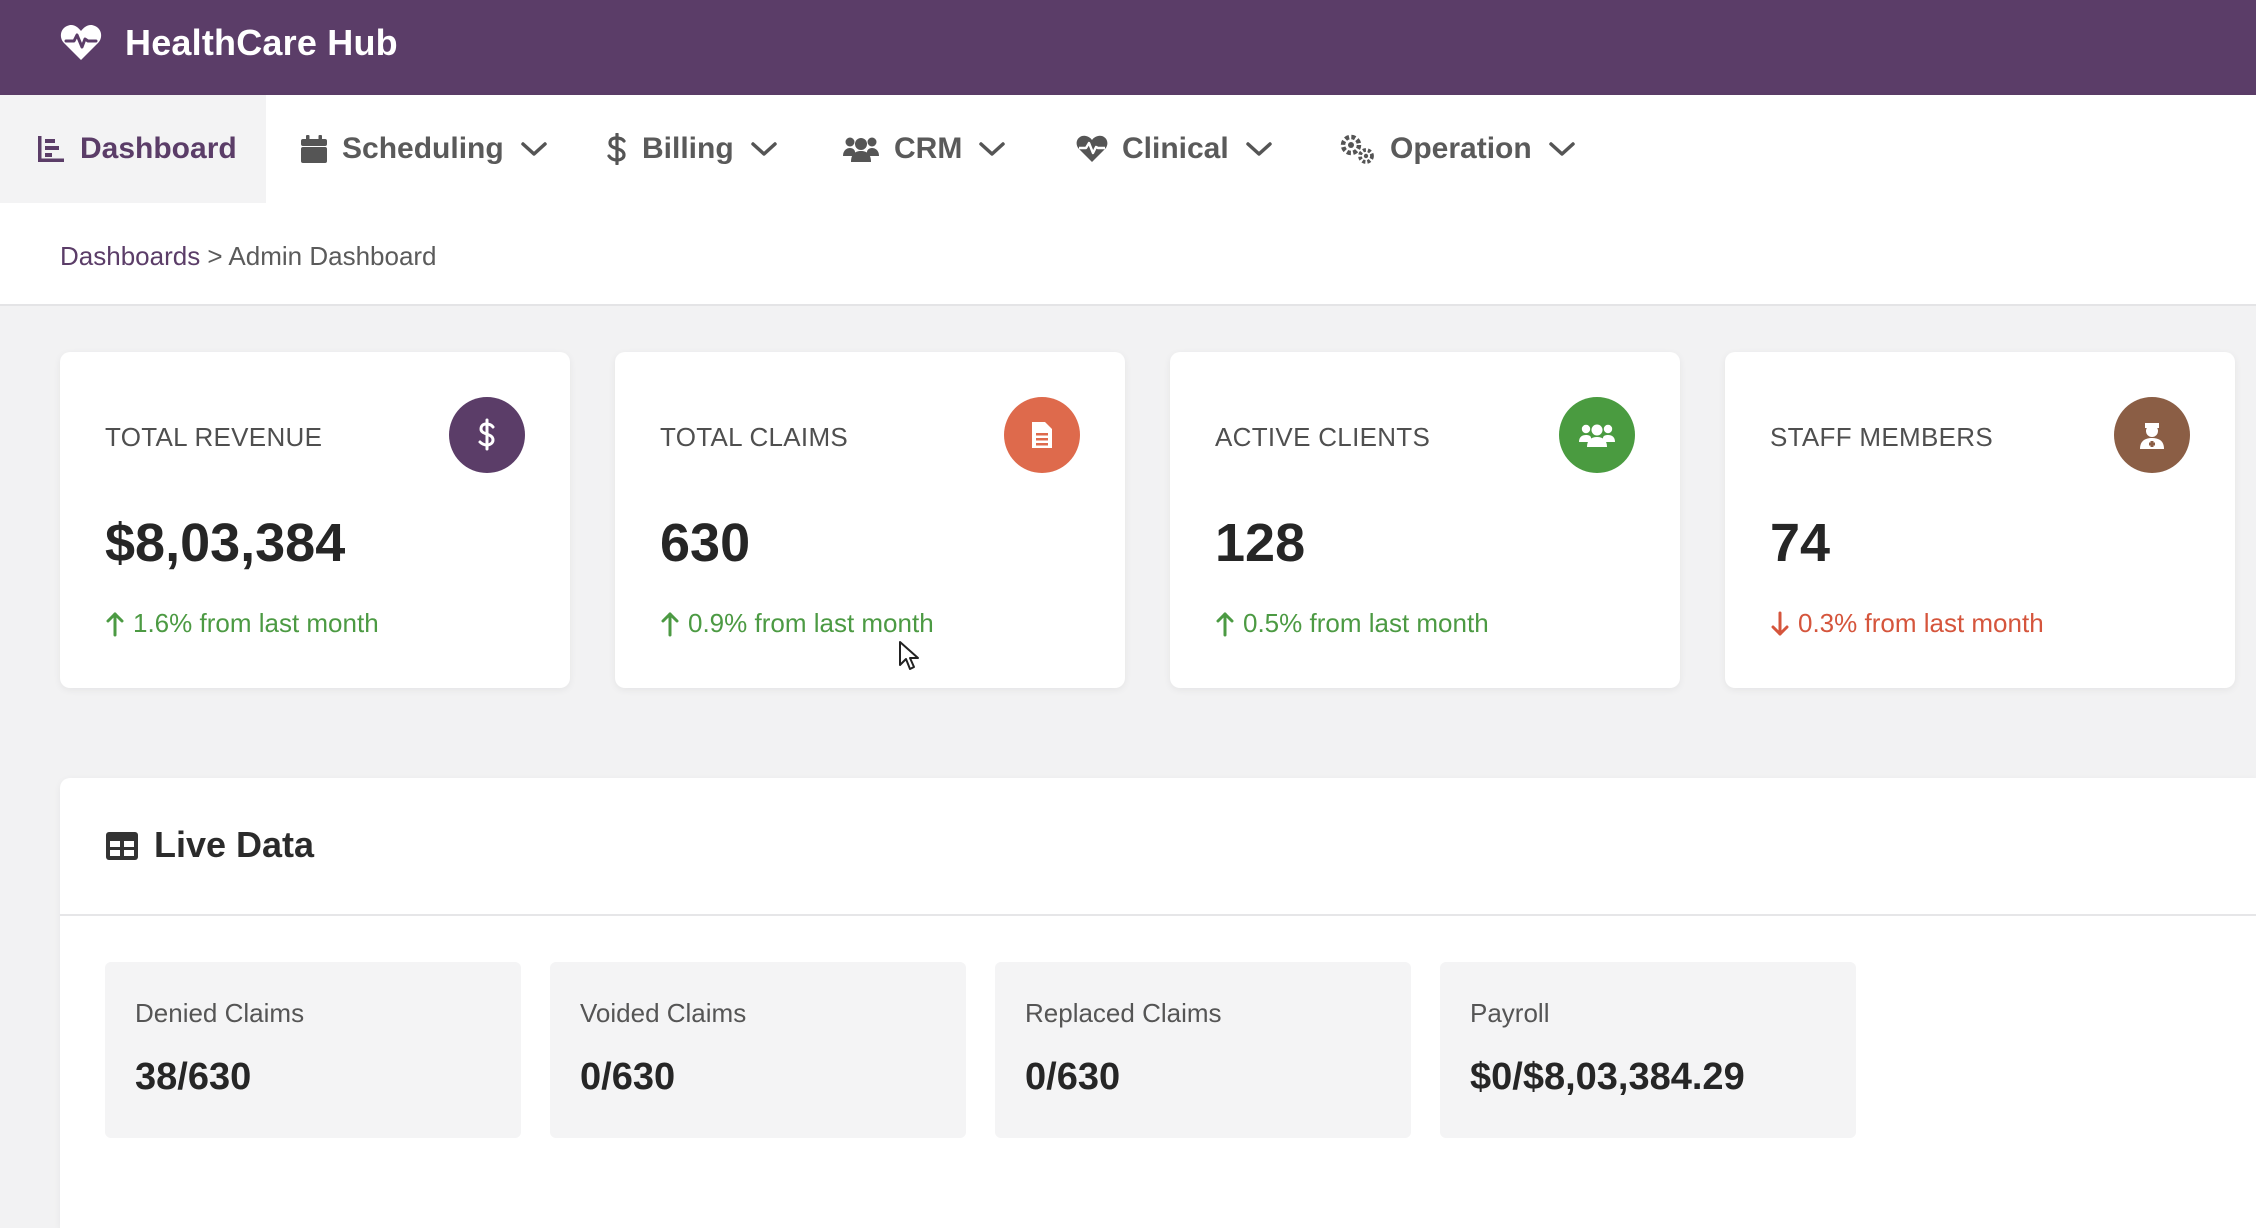  I want to click on nav-crm-label: CRM, so click(928, 148).